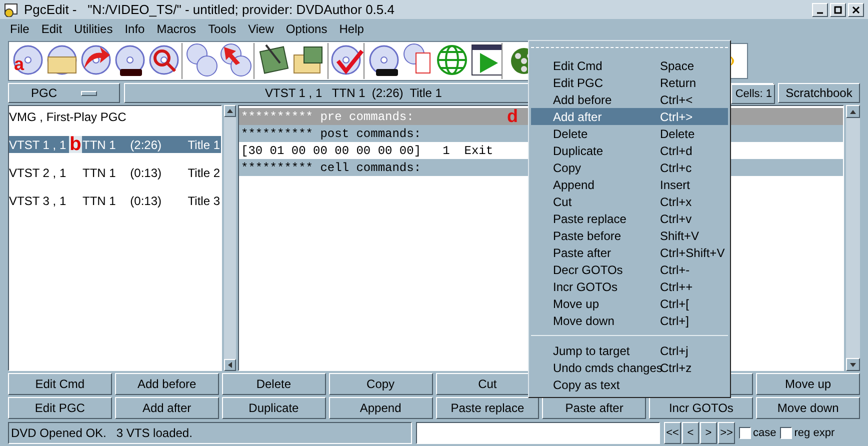  Describe the element at coordinates (205, 145) in the screenshot. I see `pgc-list-cell-text: Title 1` at that location.